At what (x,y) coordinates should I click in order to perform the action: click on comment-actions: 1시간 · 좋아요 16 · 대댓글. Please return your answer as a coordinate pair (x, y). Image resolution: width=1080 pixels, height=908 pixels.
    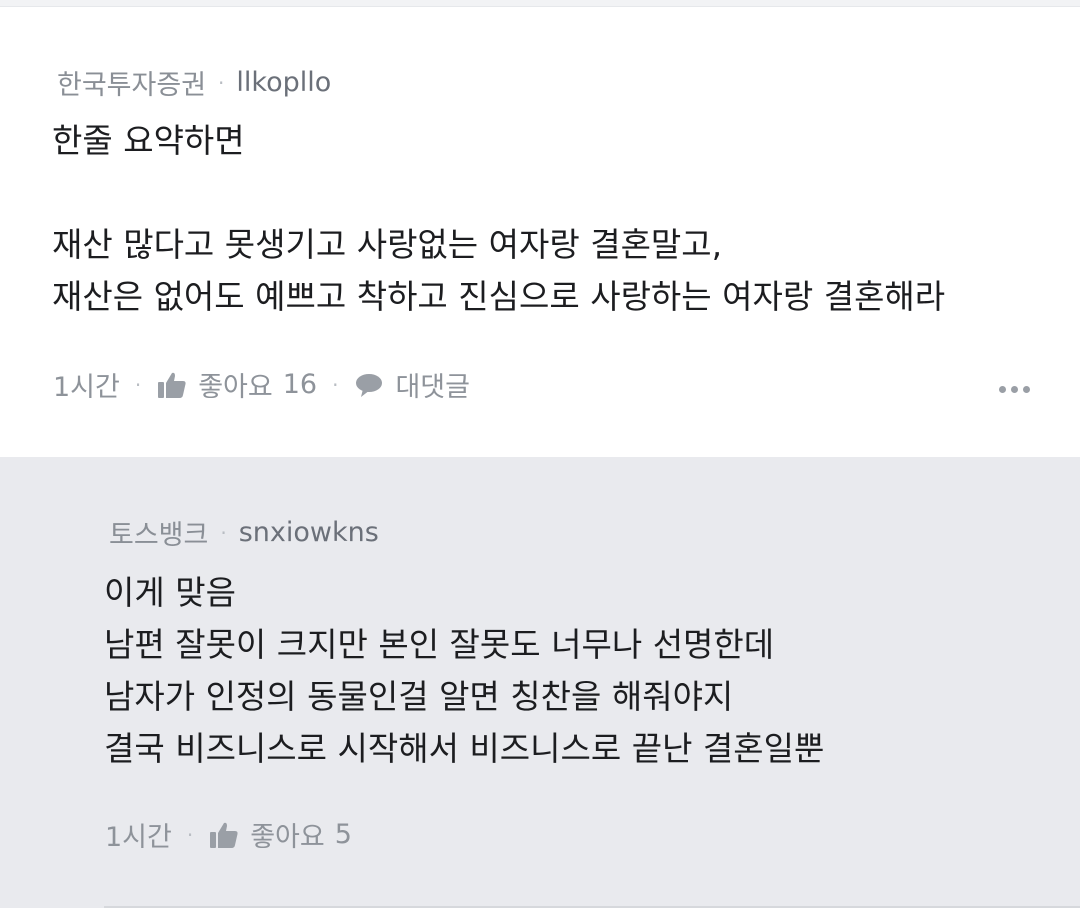
    Looking at the image, I should click on (261, 384).